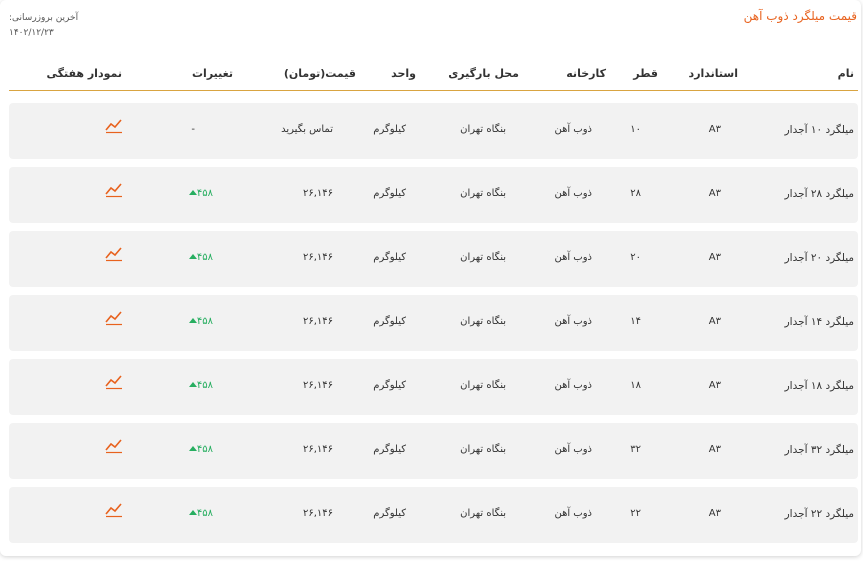  What do you see at coordinates (819, 322) in the screenshot?
I see `row-name: میلگرد ۱۴ آجدار` at bounding box center [819, 322].